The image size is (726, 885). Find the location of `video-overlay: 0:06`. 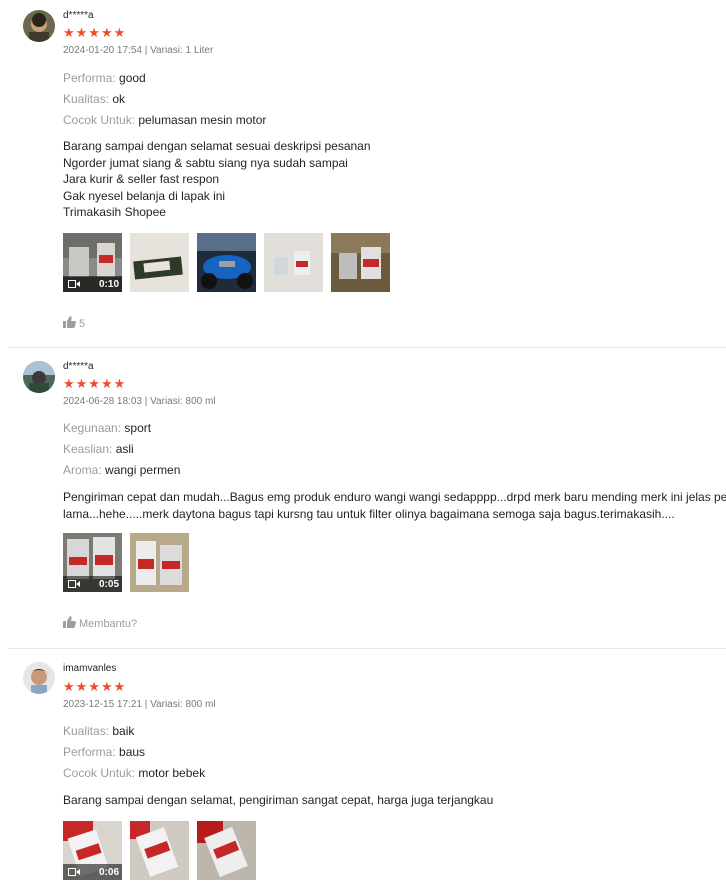

video-overlay: 0:06 is located at coordinates (92, 872).